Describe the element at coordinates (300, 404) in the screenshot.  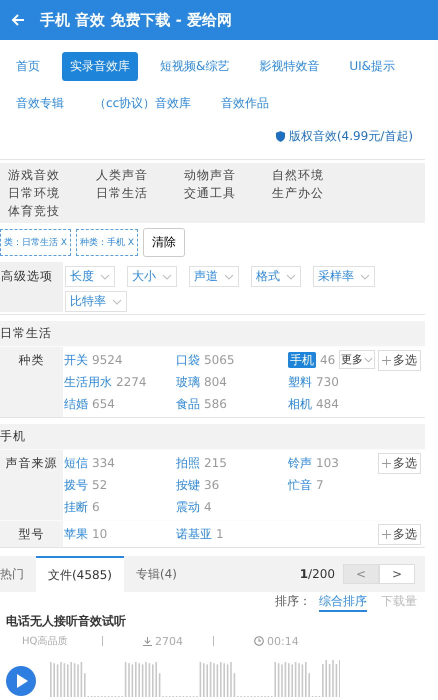
I see `tag-link: 相机` at that location.